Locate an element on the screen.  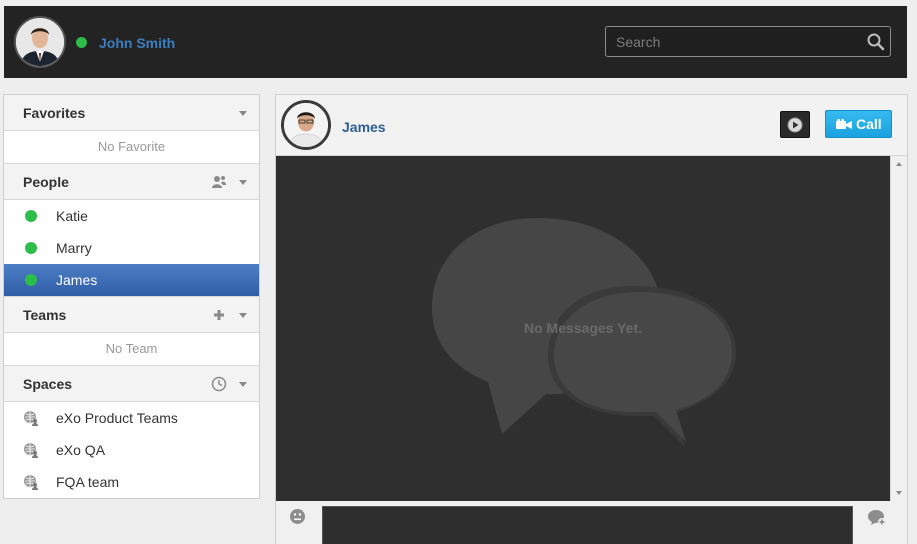
favorites-title: Favorites is located at coordinates (54, 113).